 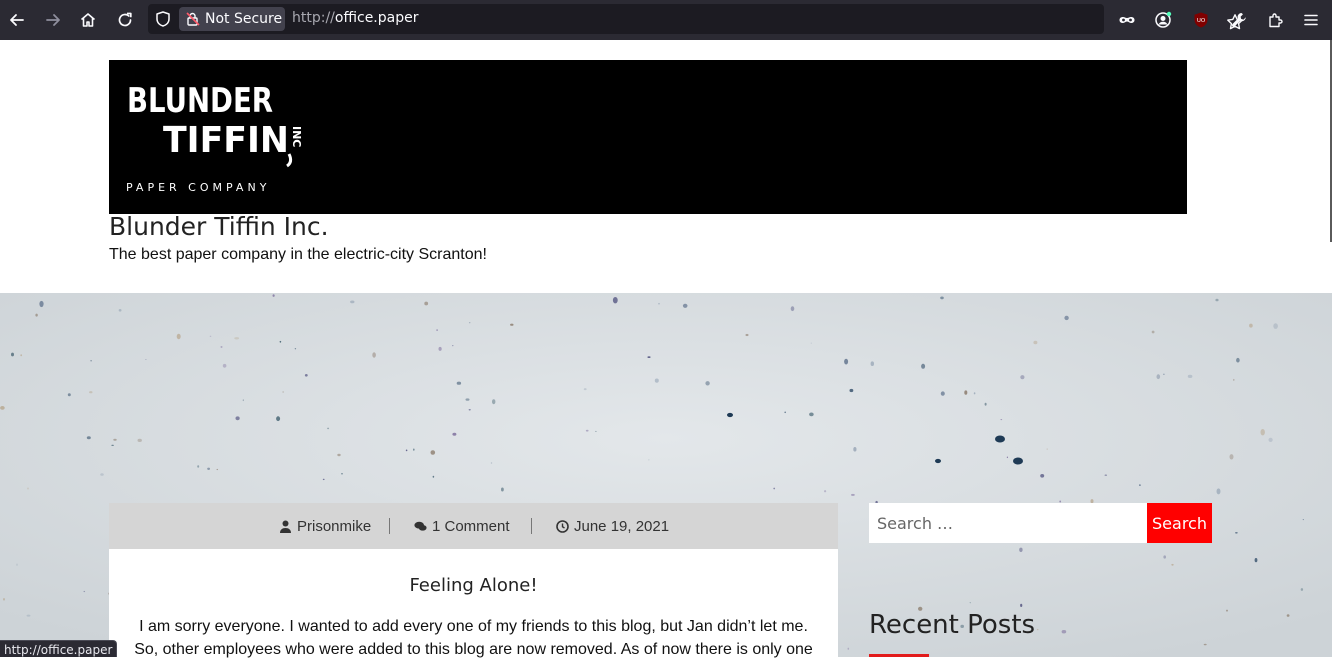 What do you see at coordinates (462, 526) in the screenshot?
I see `post-comments-link: 1 Comment` at bounding box center [462, 526].